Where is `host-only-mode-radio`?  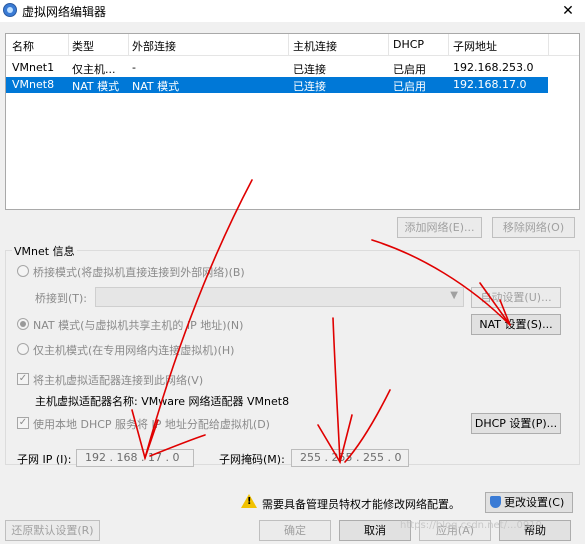
host-only-mode-radio is located at coordinates (23, 349).